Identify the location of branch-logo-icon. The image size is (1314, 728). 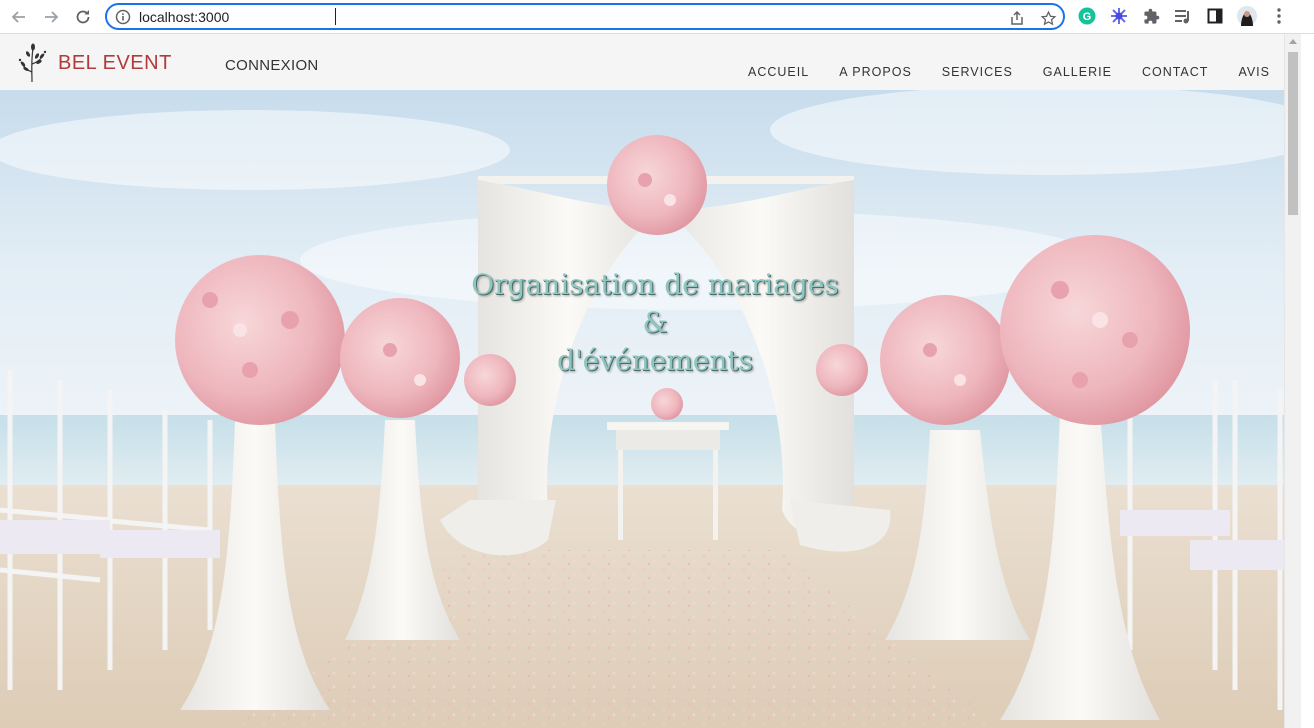
(32, 63).